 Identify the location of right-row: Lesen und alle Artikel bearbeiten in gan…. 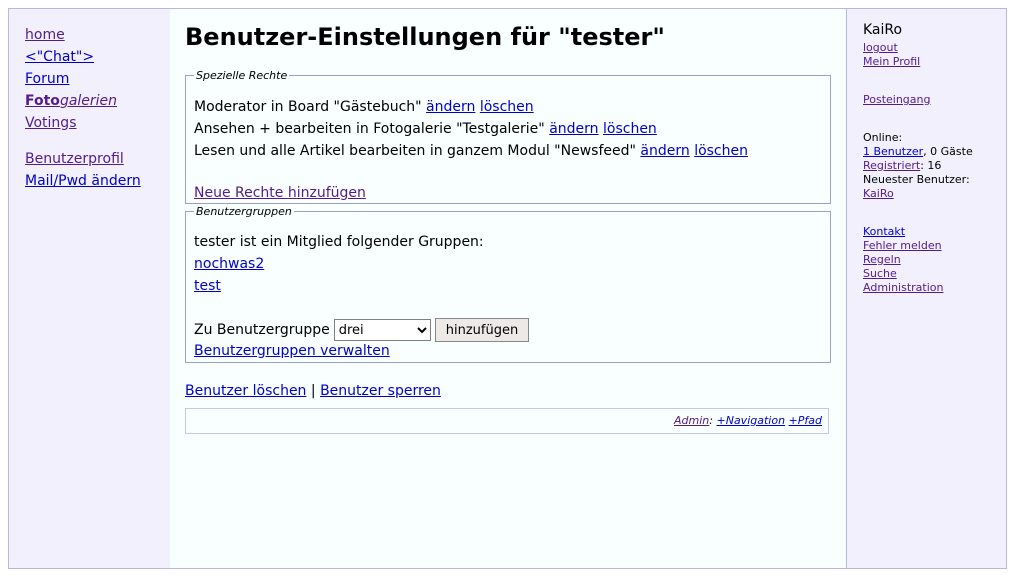
(471, 151).